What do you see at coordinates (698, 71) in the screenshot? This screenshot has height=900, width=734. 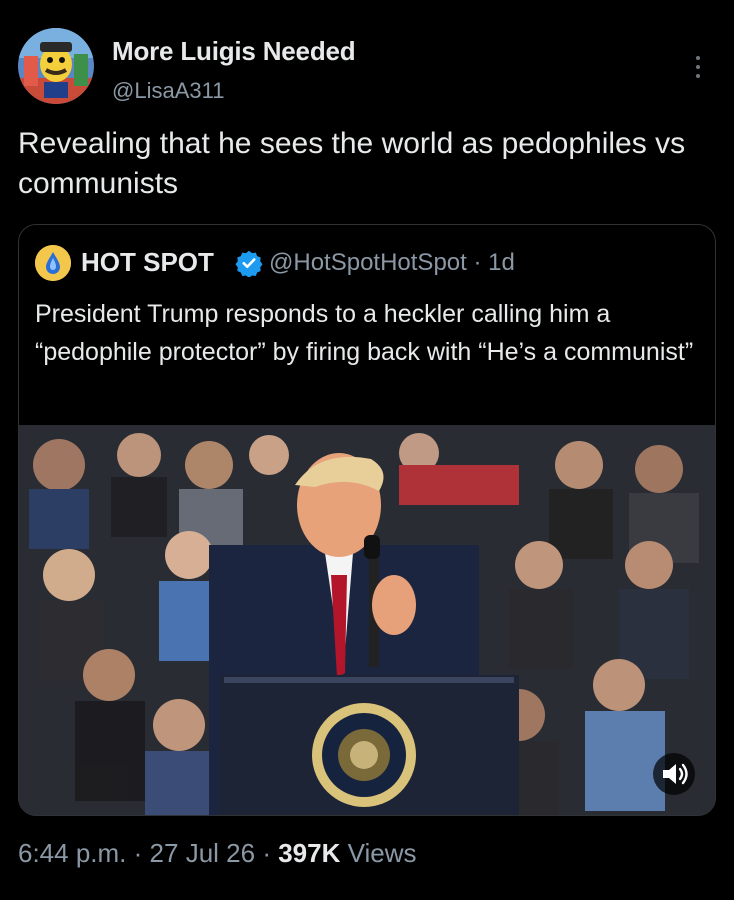 I see `more-vertical-icon` at bounding box center [698, 71].